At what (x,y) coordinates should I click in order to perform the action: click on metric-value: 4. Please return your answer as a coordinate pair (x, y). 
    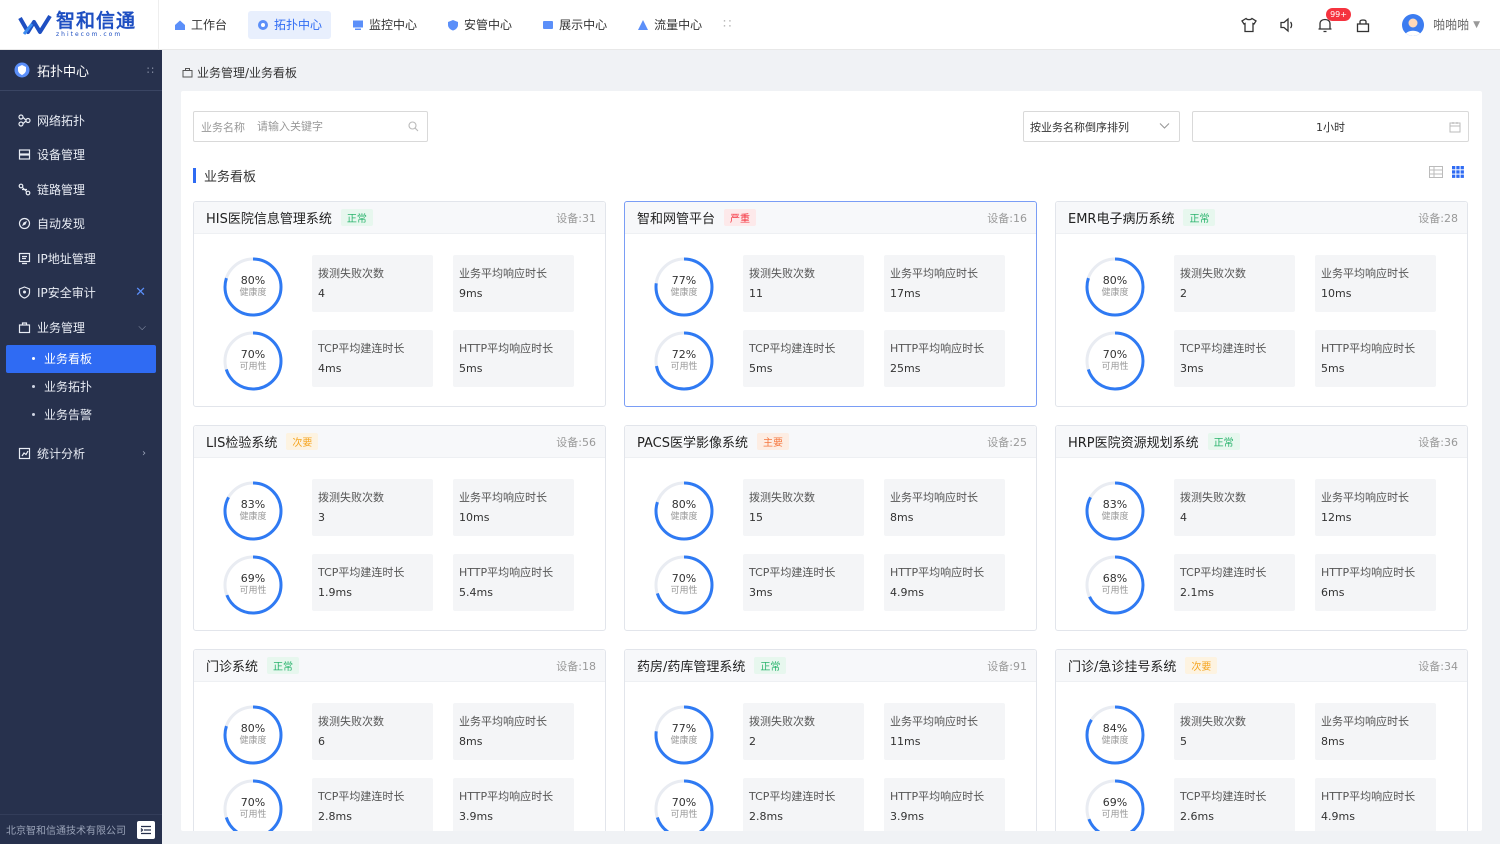
    Looking at the image, I should click on (1183, 517).